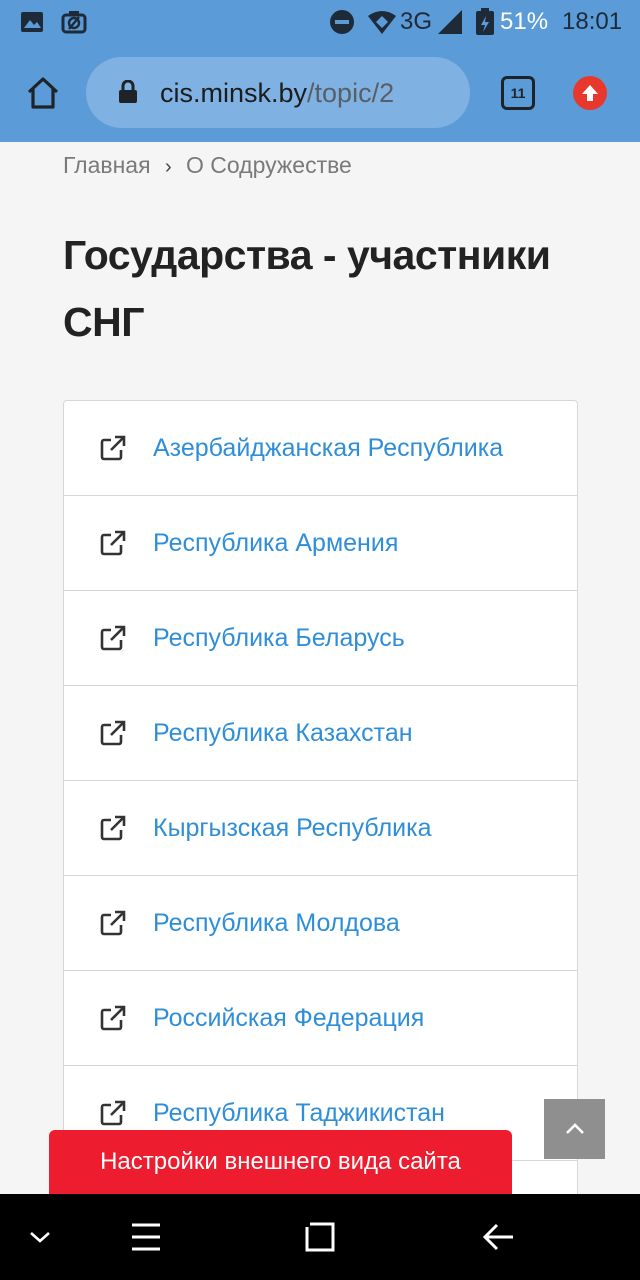 Image resolution: width=640 pixels, height=1280 pixels. What do you see at coordinates (128, 91) in the screenshot?
I see `lock-icon` at bounding box center [128, 91].